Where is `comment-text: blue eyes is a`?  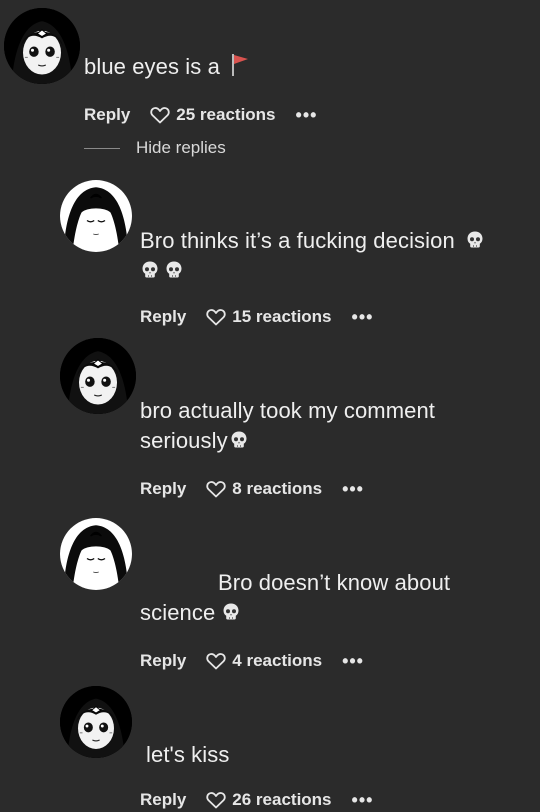 comment-text: blue eyes is a is located at coordinates (167, 67).